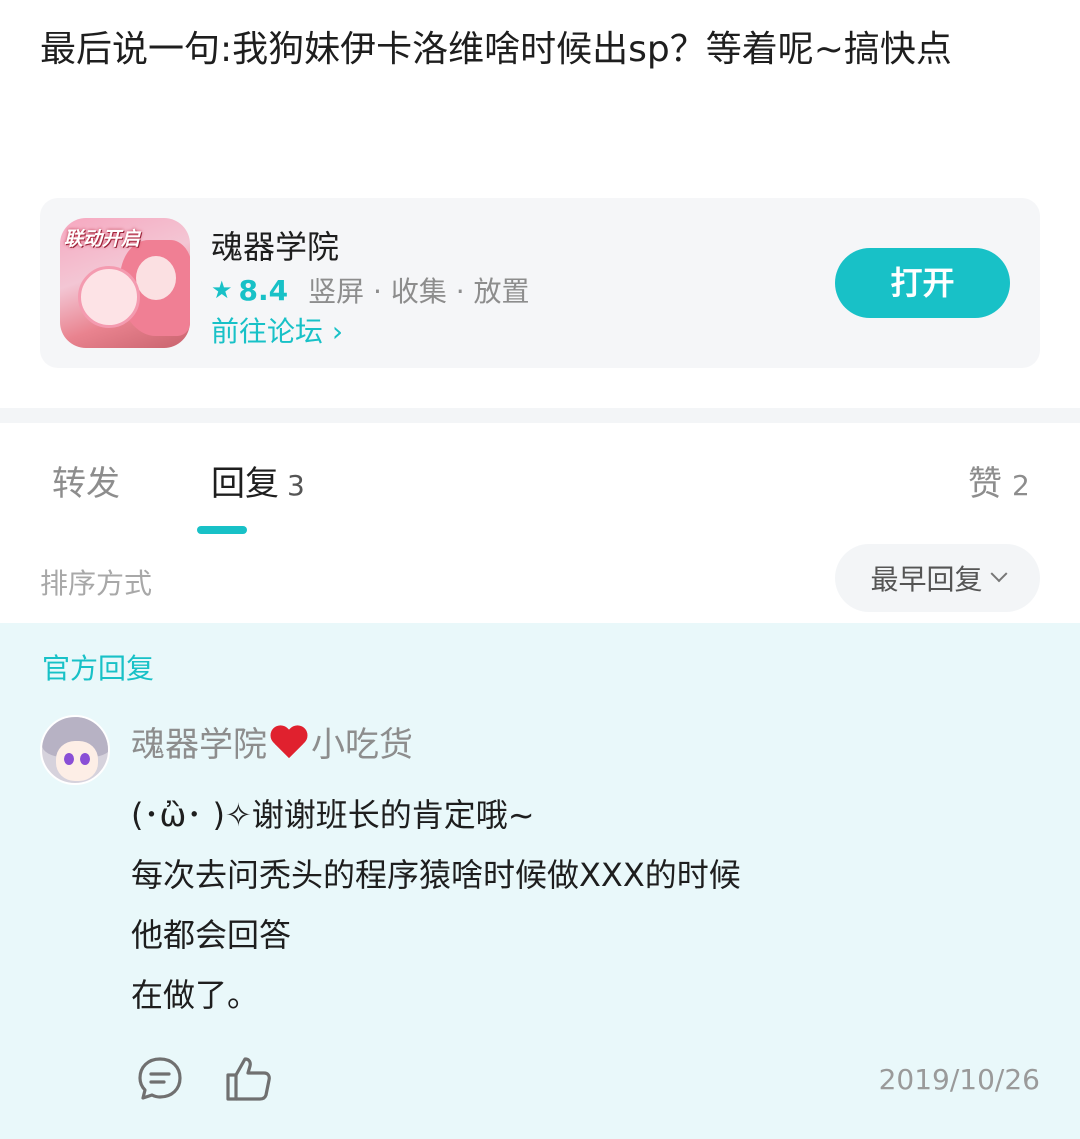 Image resolution: width=1080 pixels, height=1139 pixels. I want to click on sort-dropdown: 最早回复, so click(937, 578).